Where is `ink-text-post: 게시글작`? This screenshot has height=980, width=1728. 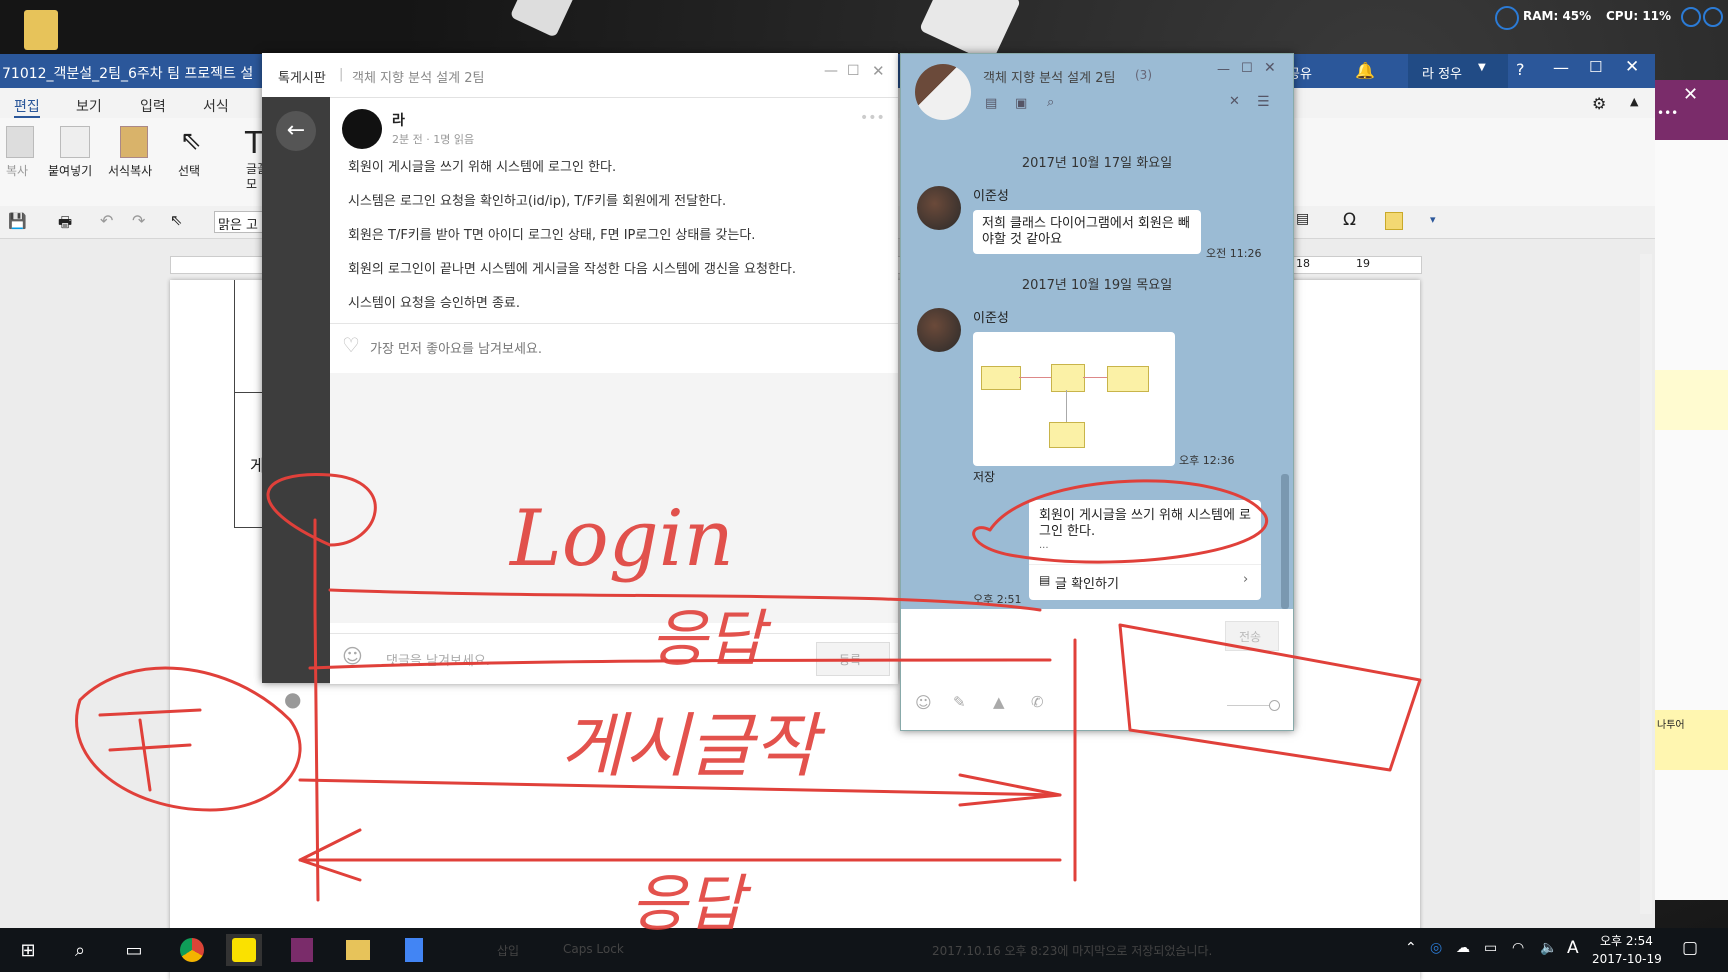 ink-text-post: 게시글작 is located at coordinates (693, 746).